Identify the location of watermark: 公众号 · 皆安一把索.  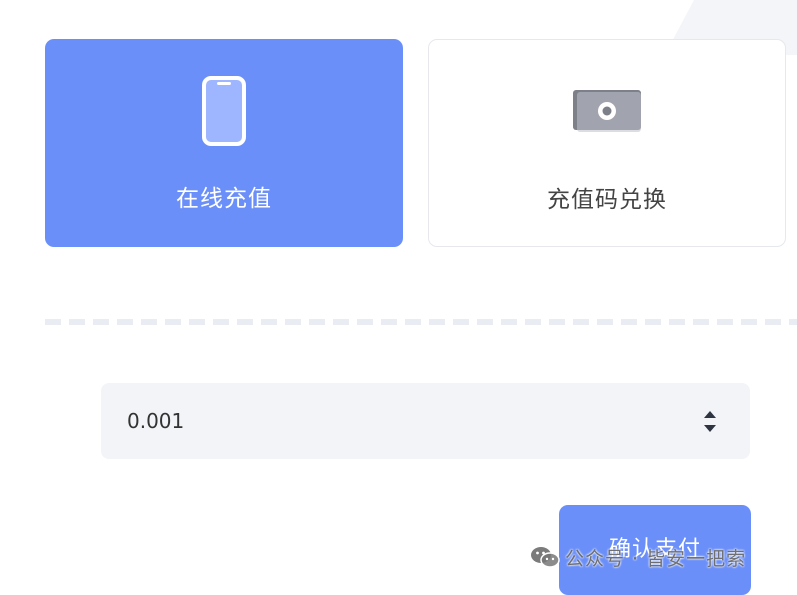
(638, 557).